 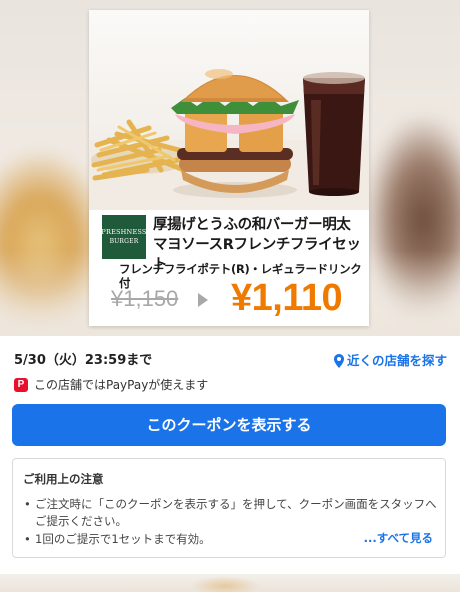 I want to click on expiry-date: 5/30（火）23:59まで, so click(x=83, y=360).